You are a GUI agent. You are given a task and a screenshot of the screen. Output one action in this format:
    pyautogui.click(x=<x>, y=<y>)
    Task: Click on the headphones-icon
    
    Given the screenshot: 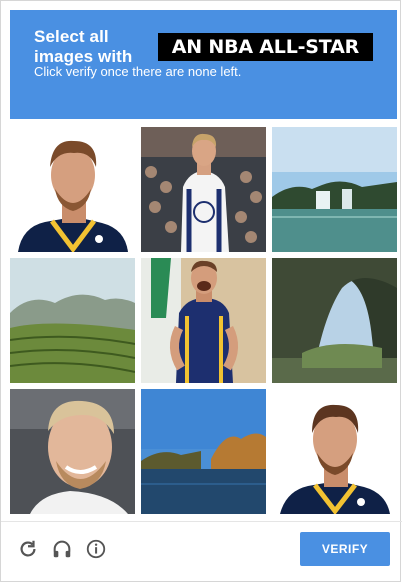 What is the action you would take?
    pyautogui.click(x=62, y=549)
    